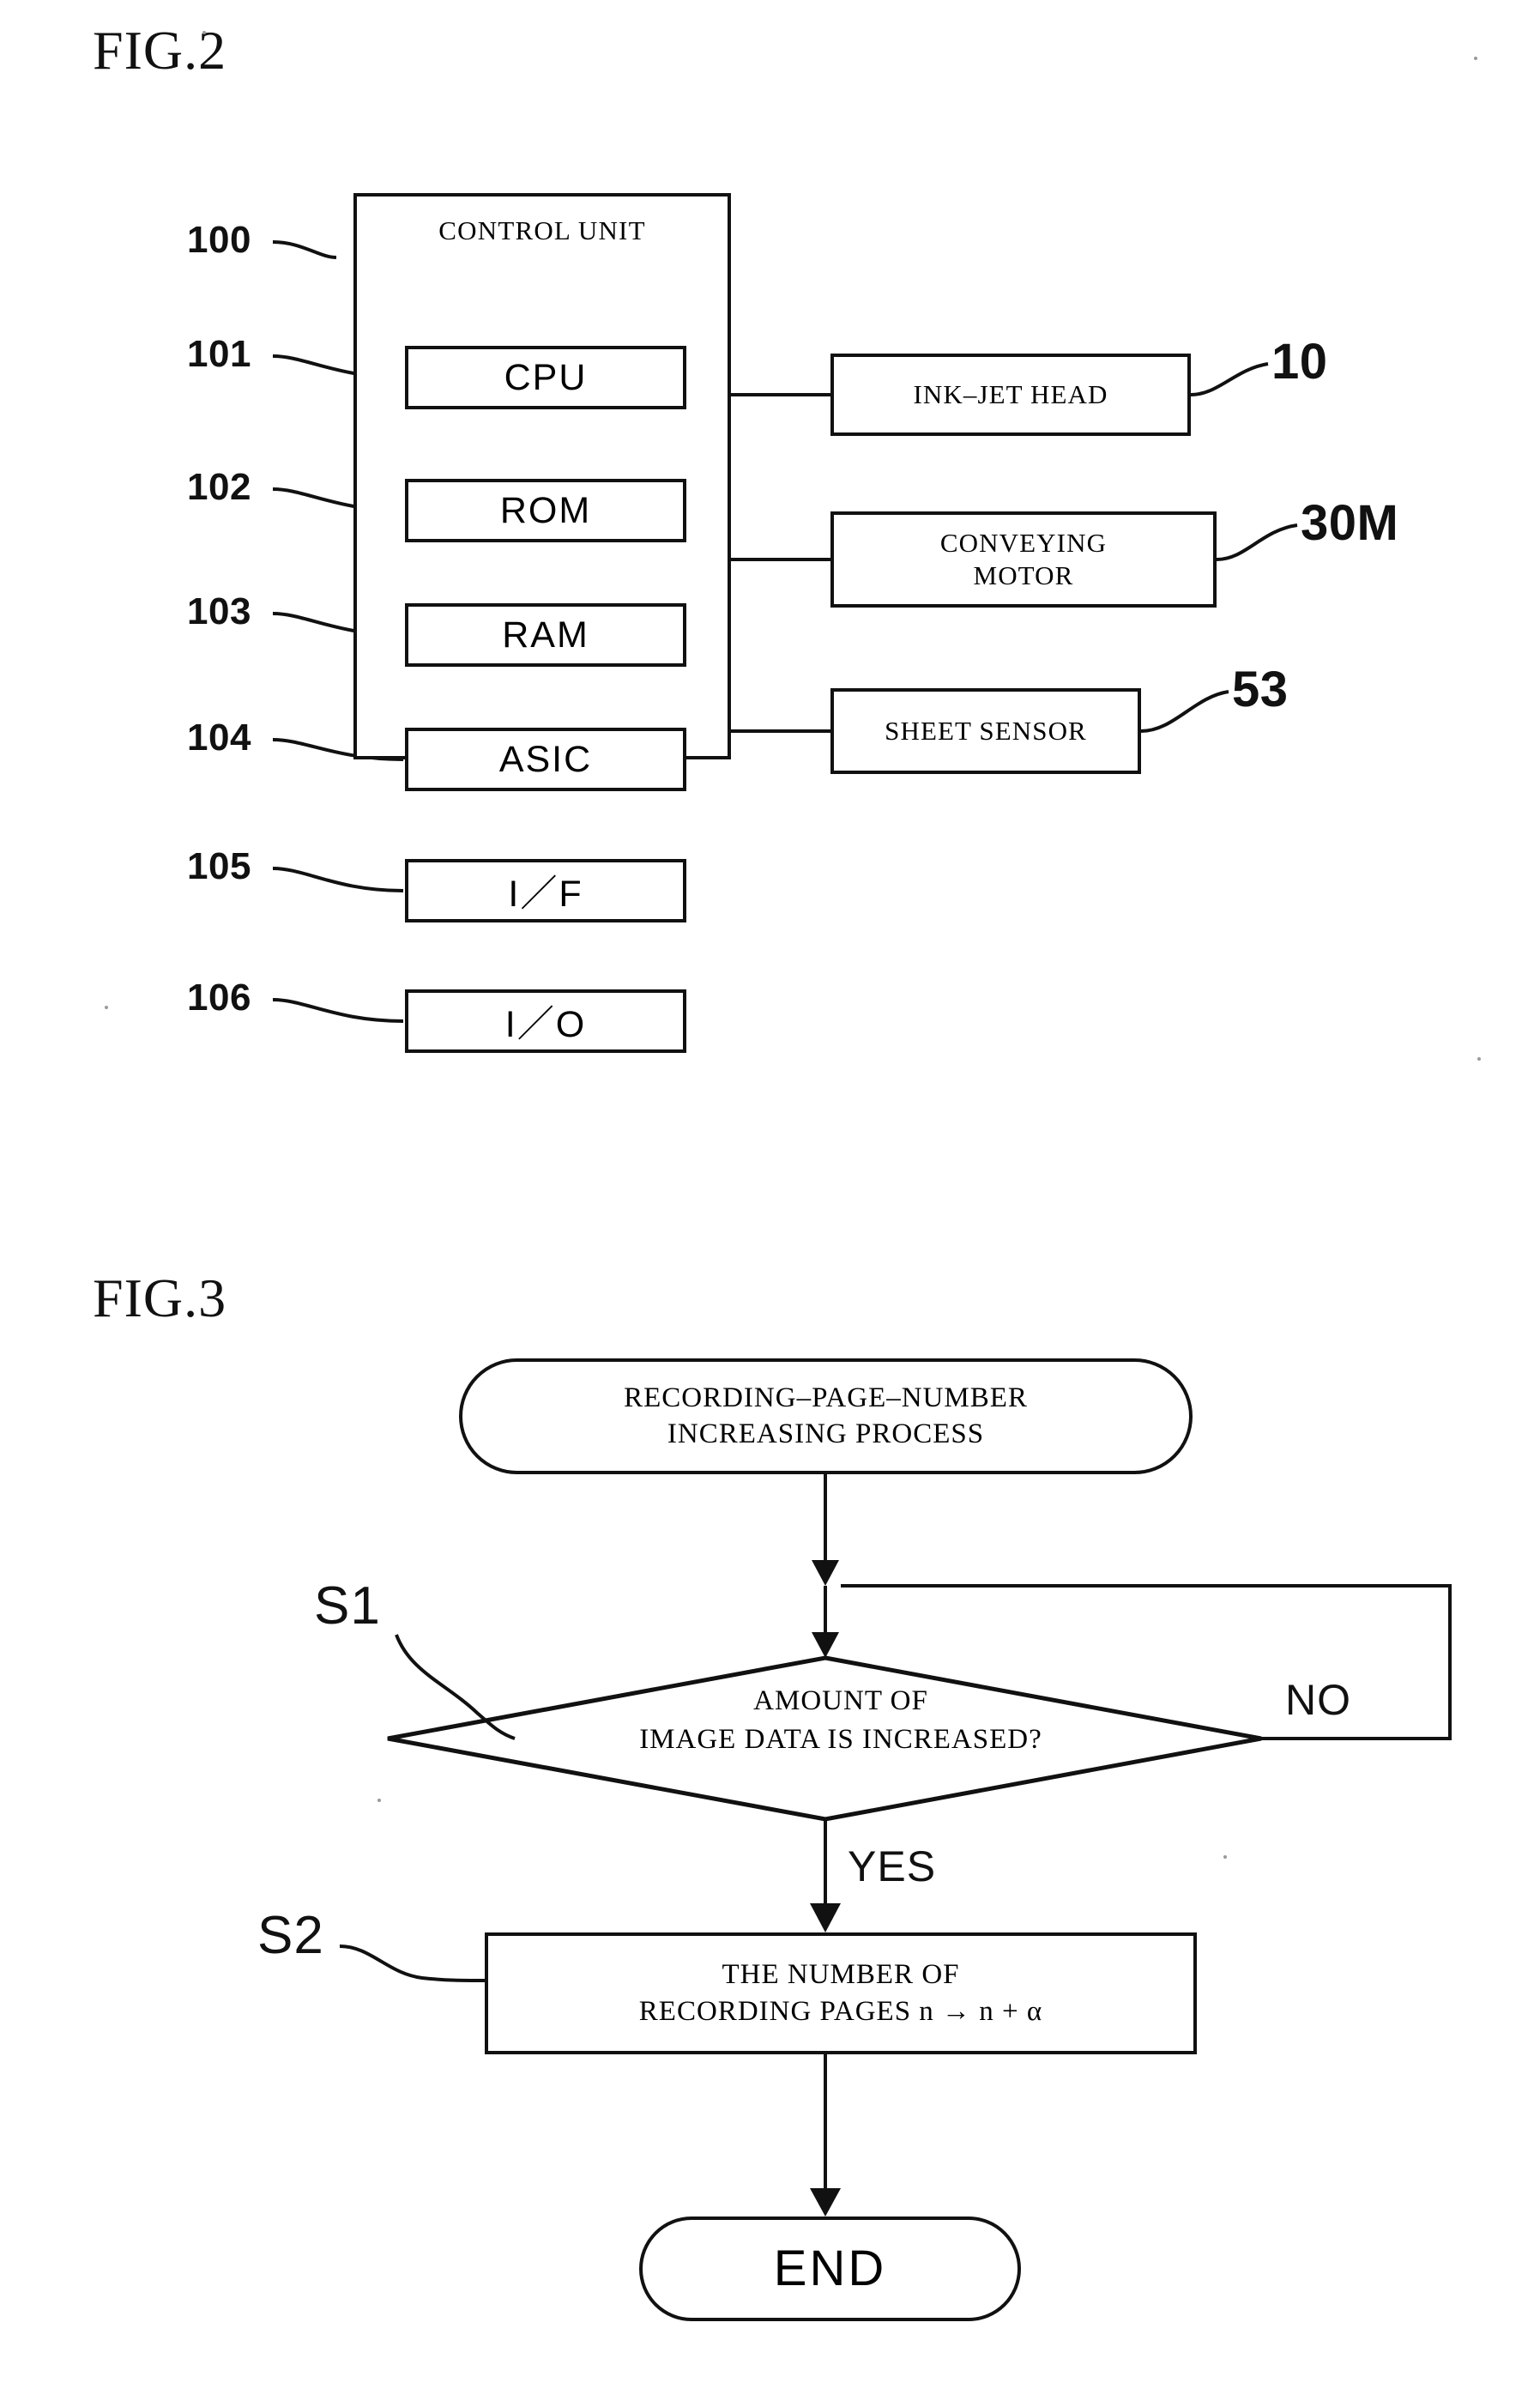  Describe the element at coordinates (542, 230) in the screenshot. I see `control-unit-label: CONTROL UNIT` at that location.